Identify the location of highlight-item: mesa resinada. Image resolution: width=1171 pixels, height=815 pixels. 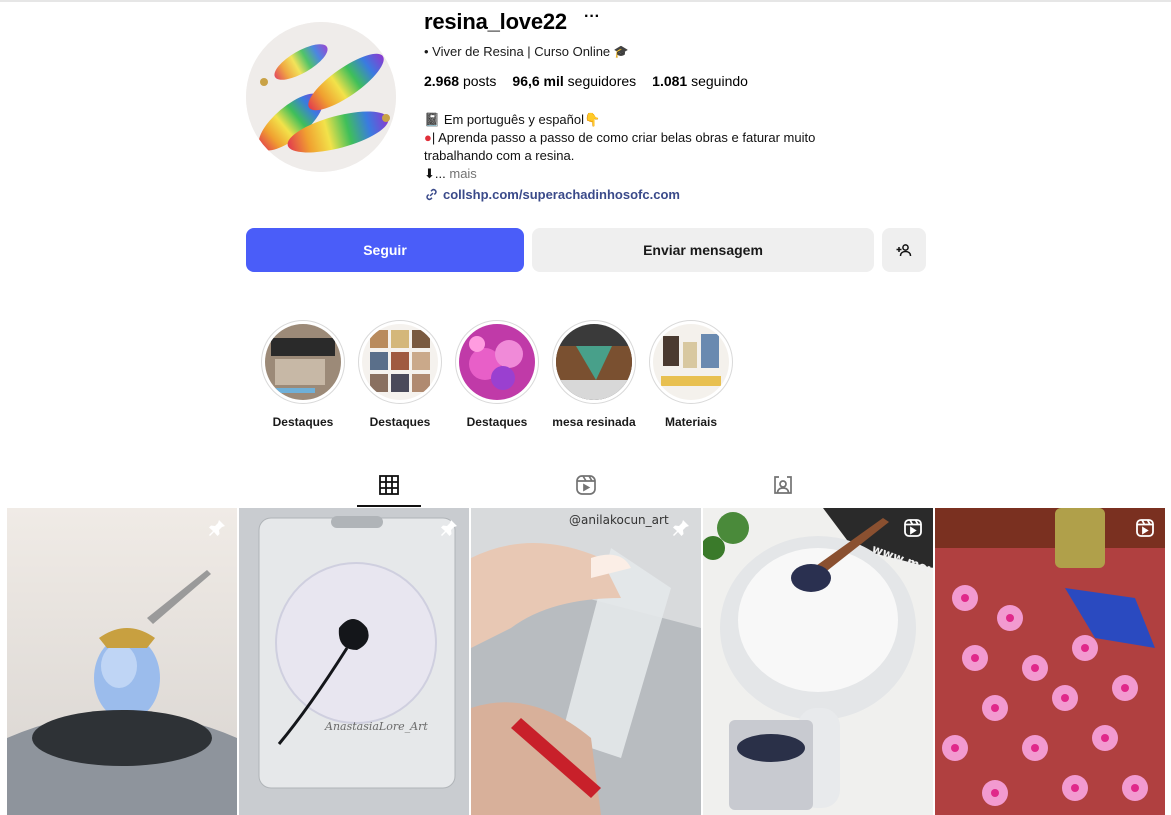
(594, 374).